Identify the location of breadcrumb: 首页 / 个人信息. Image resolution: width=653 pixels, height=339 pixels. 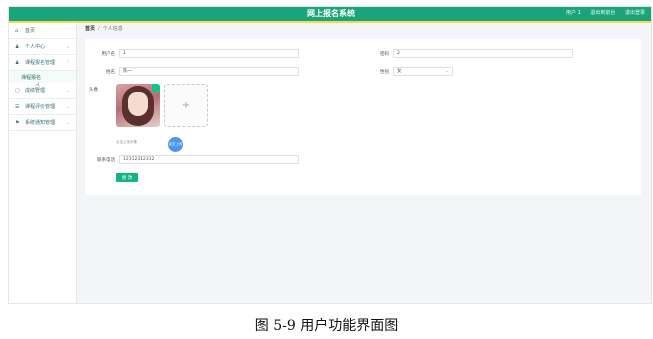
(104, 28).